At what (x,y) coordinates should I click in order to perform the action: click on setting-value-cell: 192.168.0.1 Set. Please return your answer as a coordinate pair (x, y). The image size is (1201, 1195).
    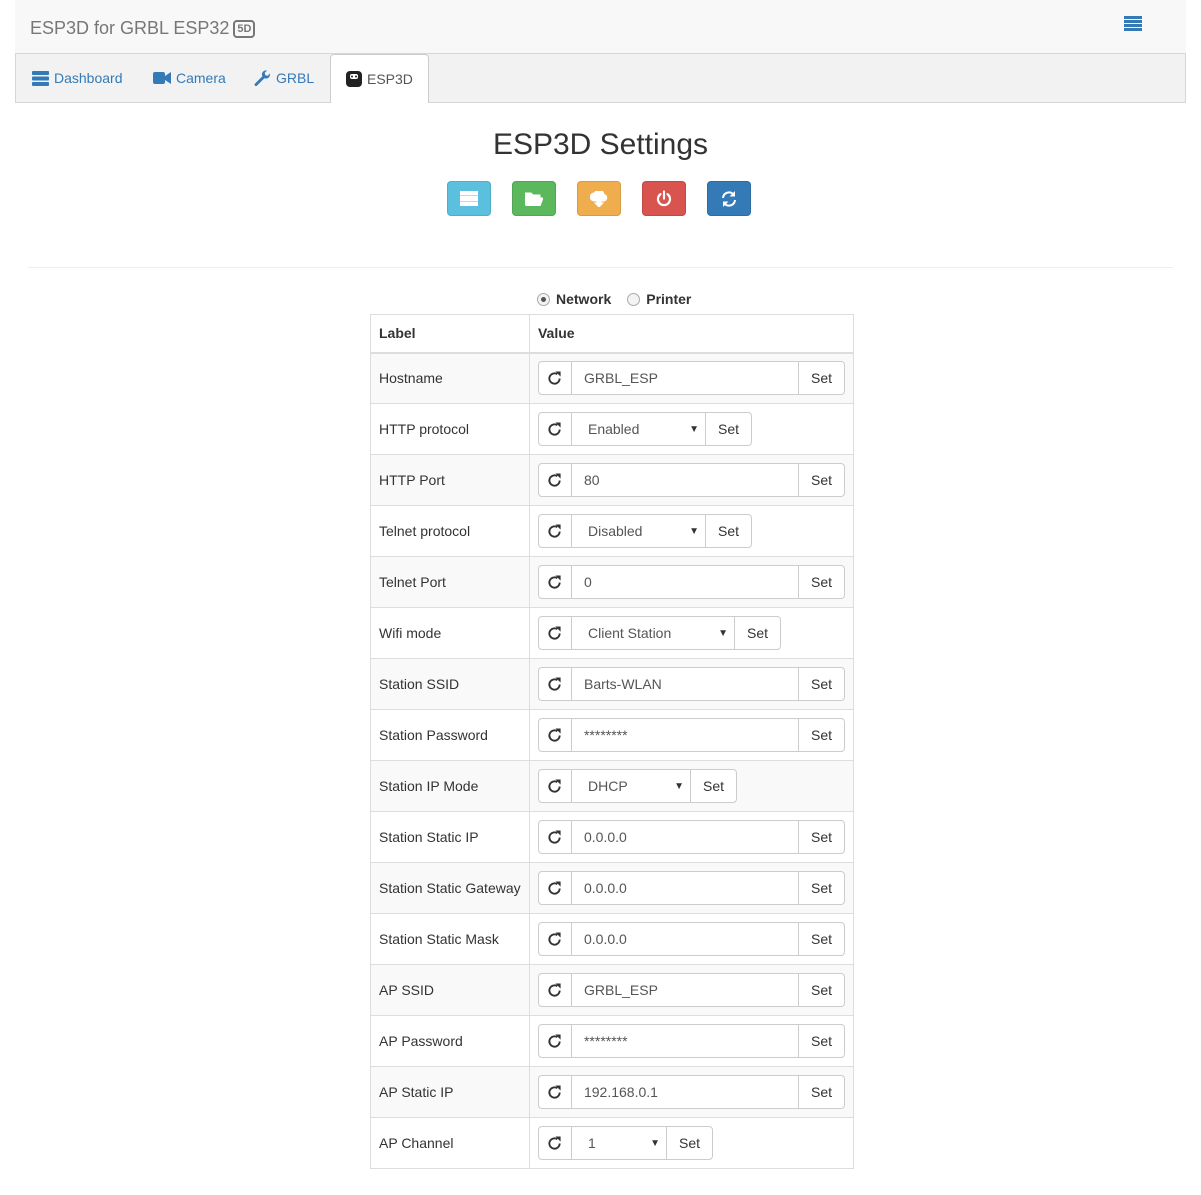
    Looking at the image, I should click on (691, 1092).